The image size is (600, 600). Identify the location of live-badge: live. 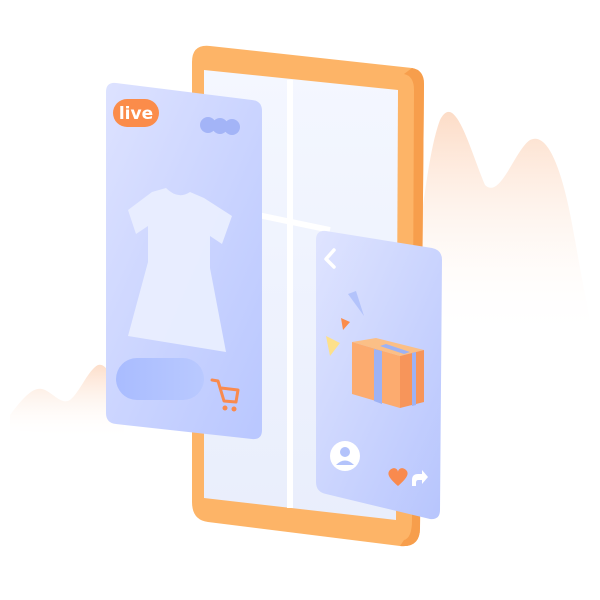
(136, 113).